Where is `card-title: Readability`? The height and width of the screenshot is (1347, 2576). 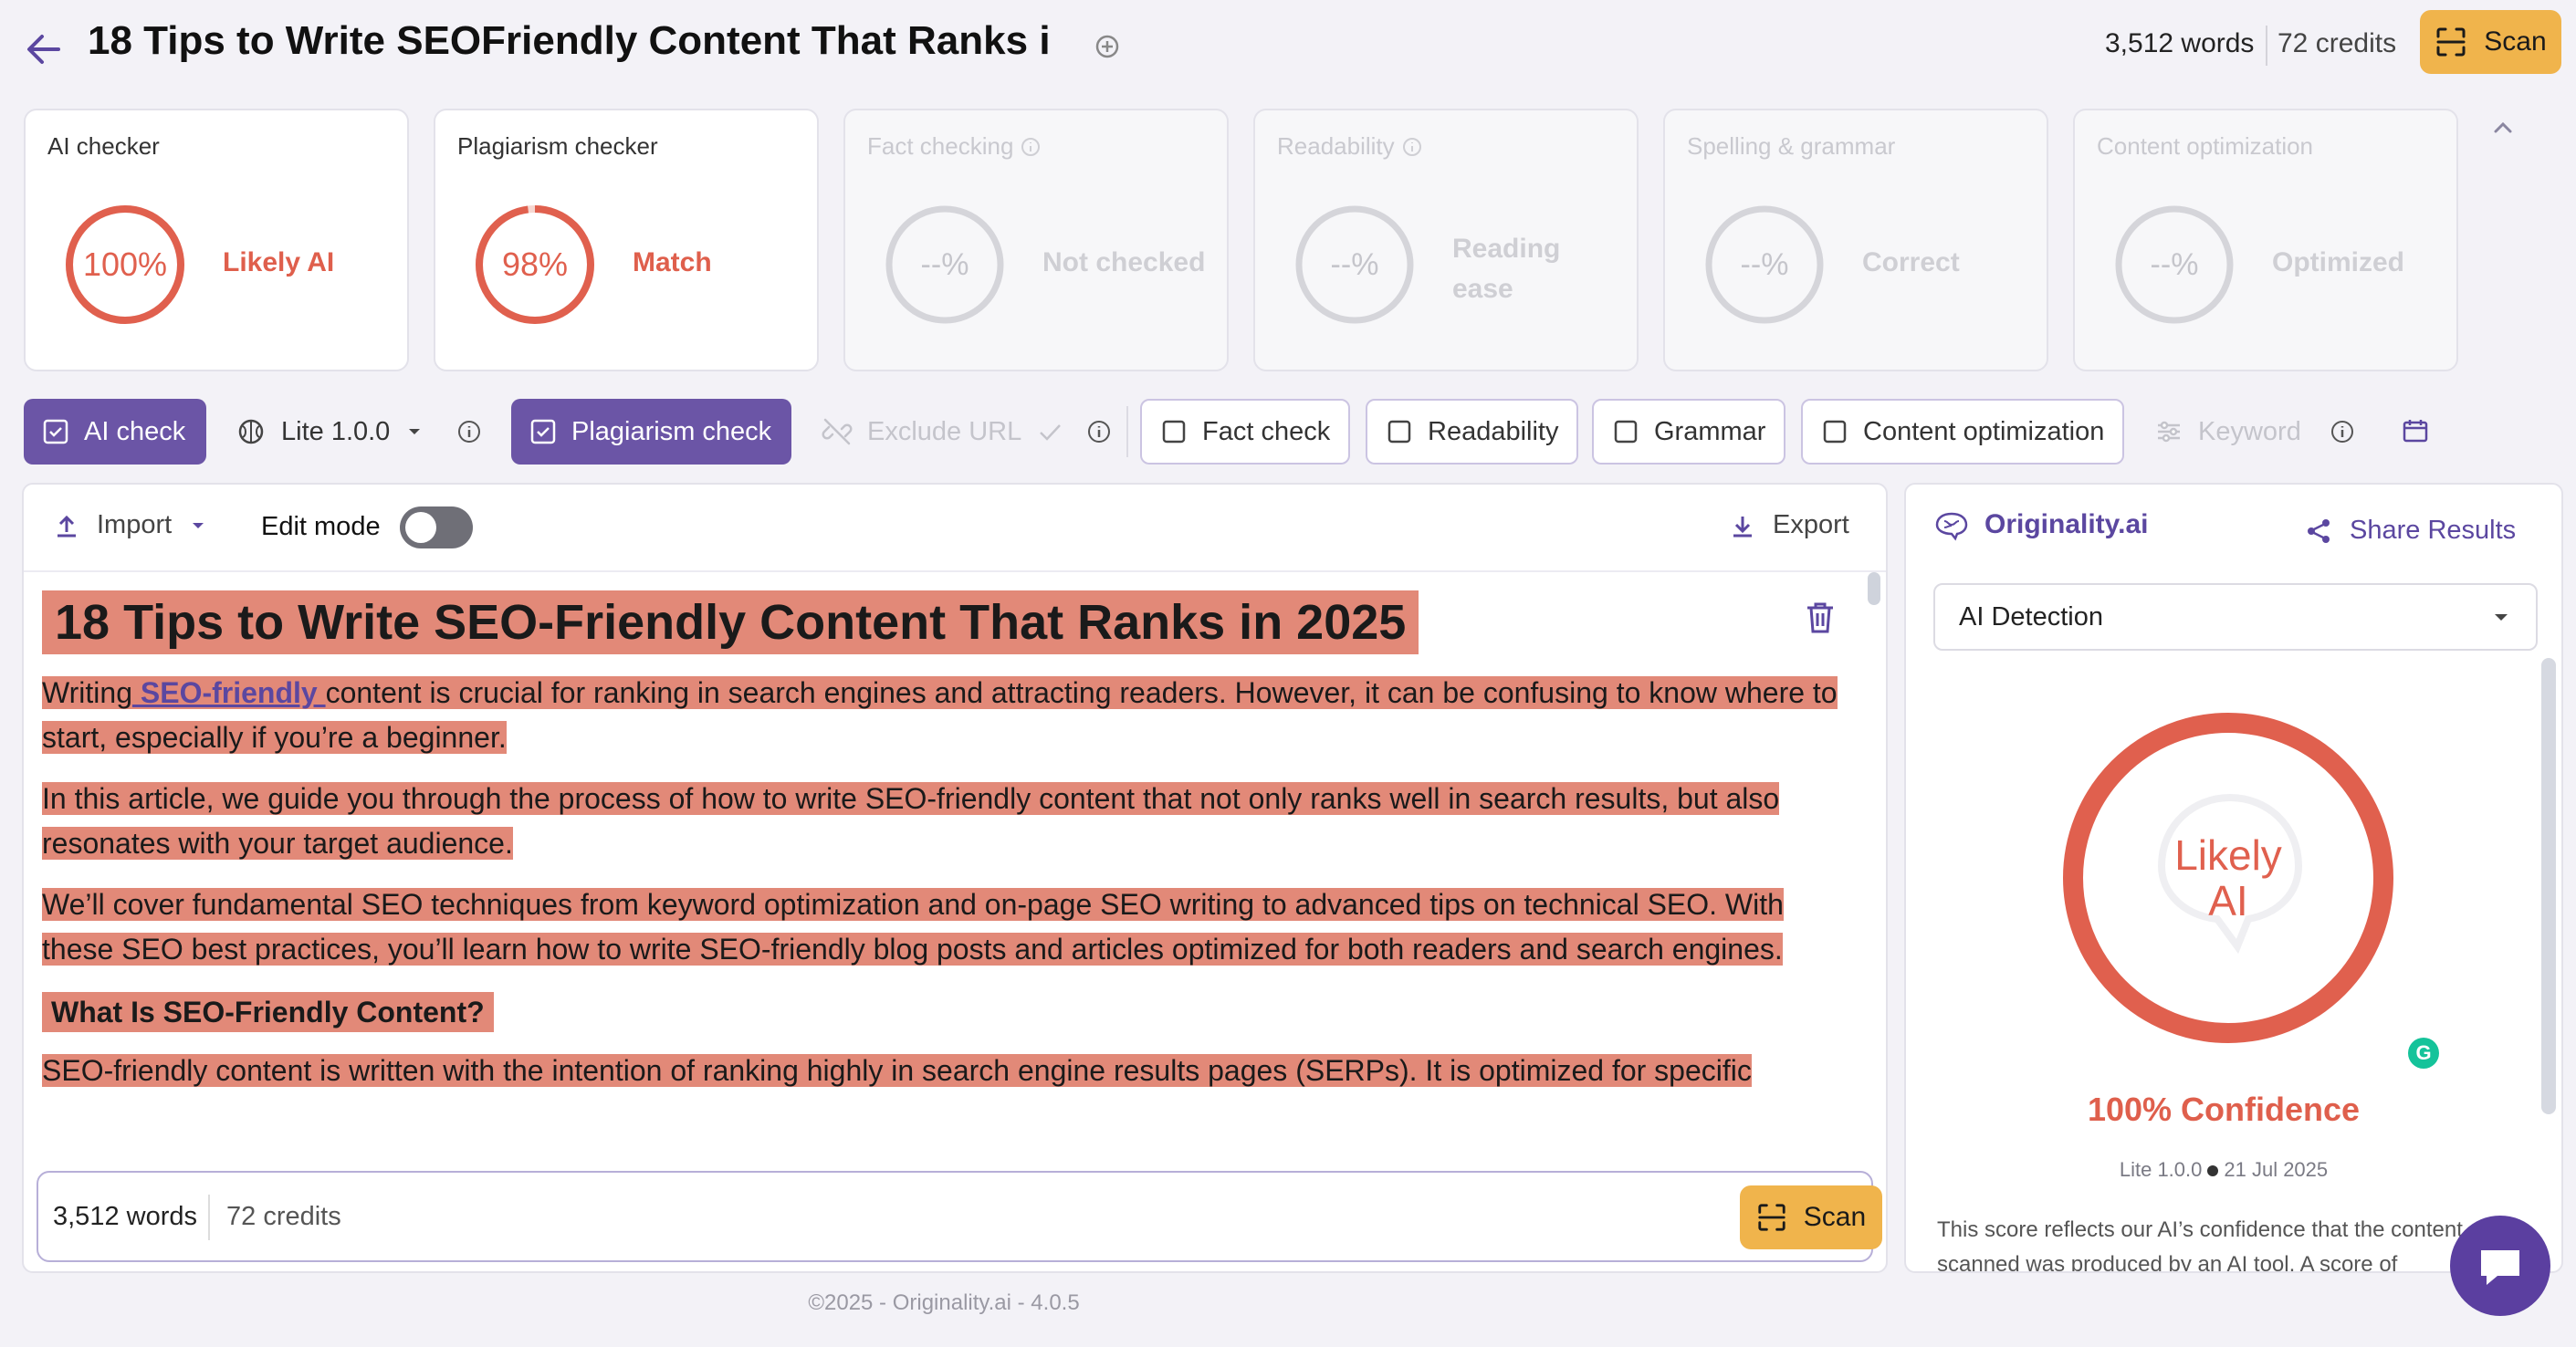
card-title: Readability is located at coordinates (1336, 146).